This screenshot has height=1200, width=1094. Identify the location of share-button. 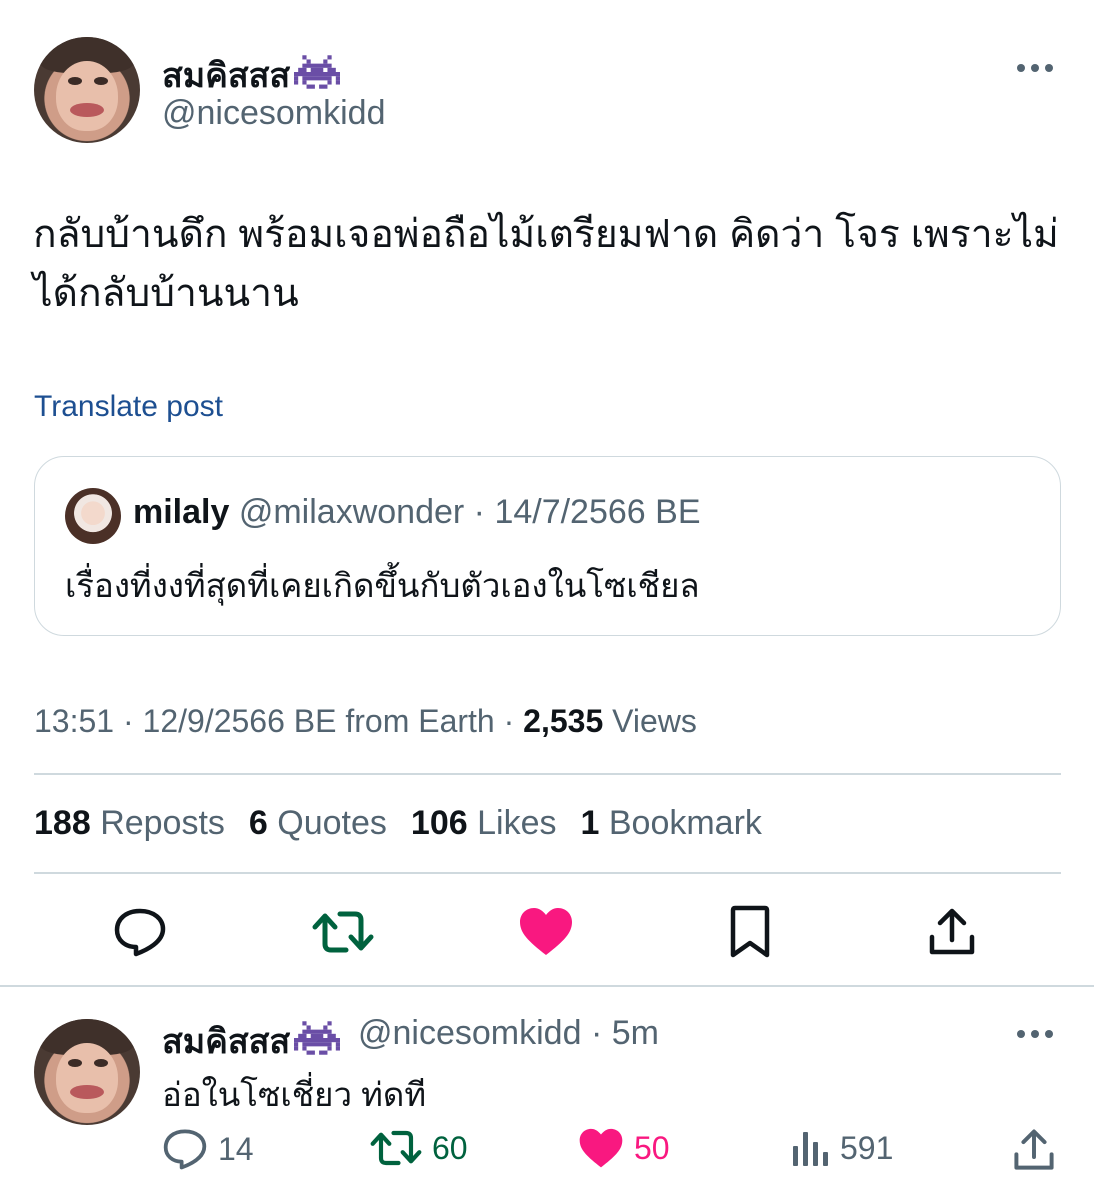
(952, 932).